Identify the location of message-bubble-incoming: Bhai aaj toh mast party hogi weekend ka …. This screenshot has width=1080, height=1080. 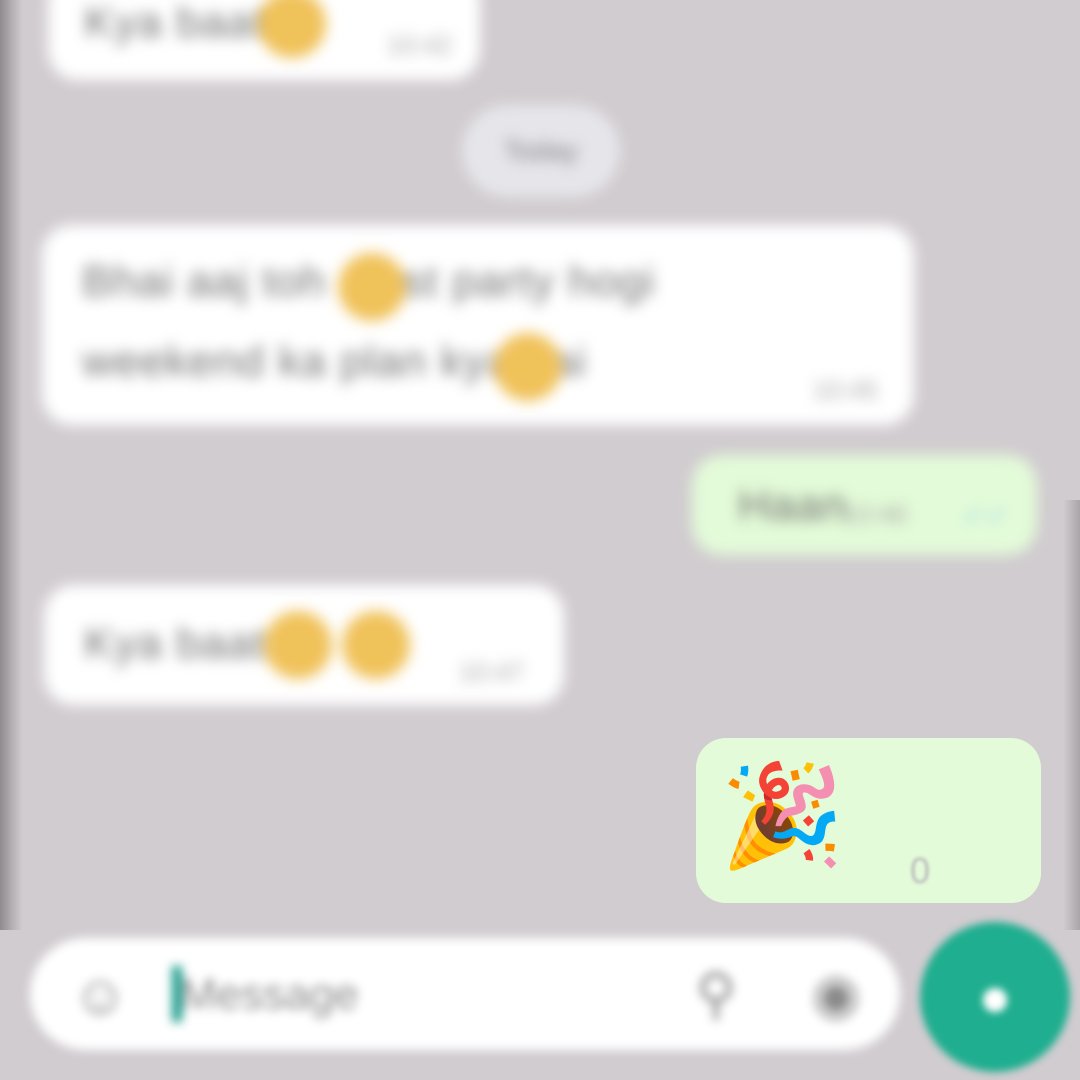
(478, 325).